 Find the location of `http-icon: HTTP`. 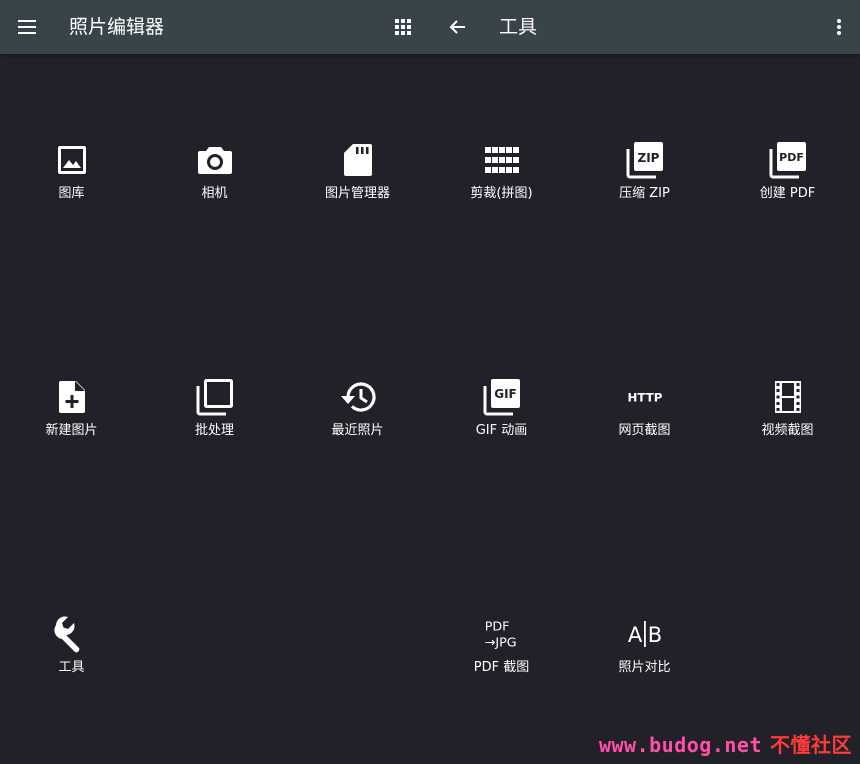

http-icon: HTTP is located at coordinates (644, 398).